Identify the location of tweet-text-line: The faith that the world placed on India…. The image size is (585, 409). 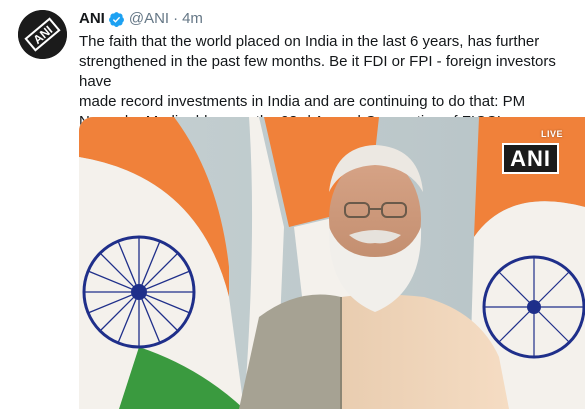
(309, 41).